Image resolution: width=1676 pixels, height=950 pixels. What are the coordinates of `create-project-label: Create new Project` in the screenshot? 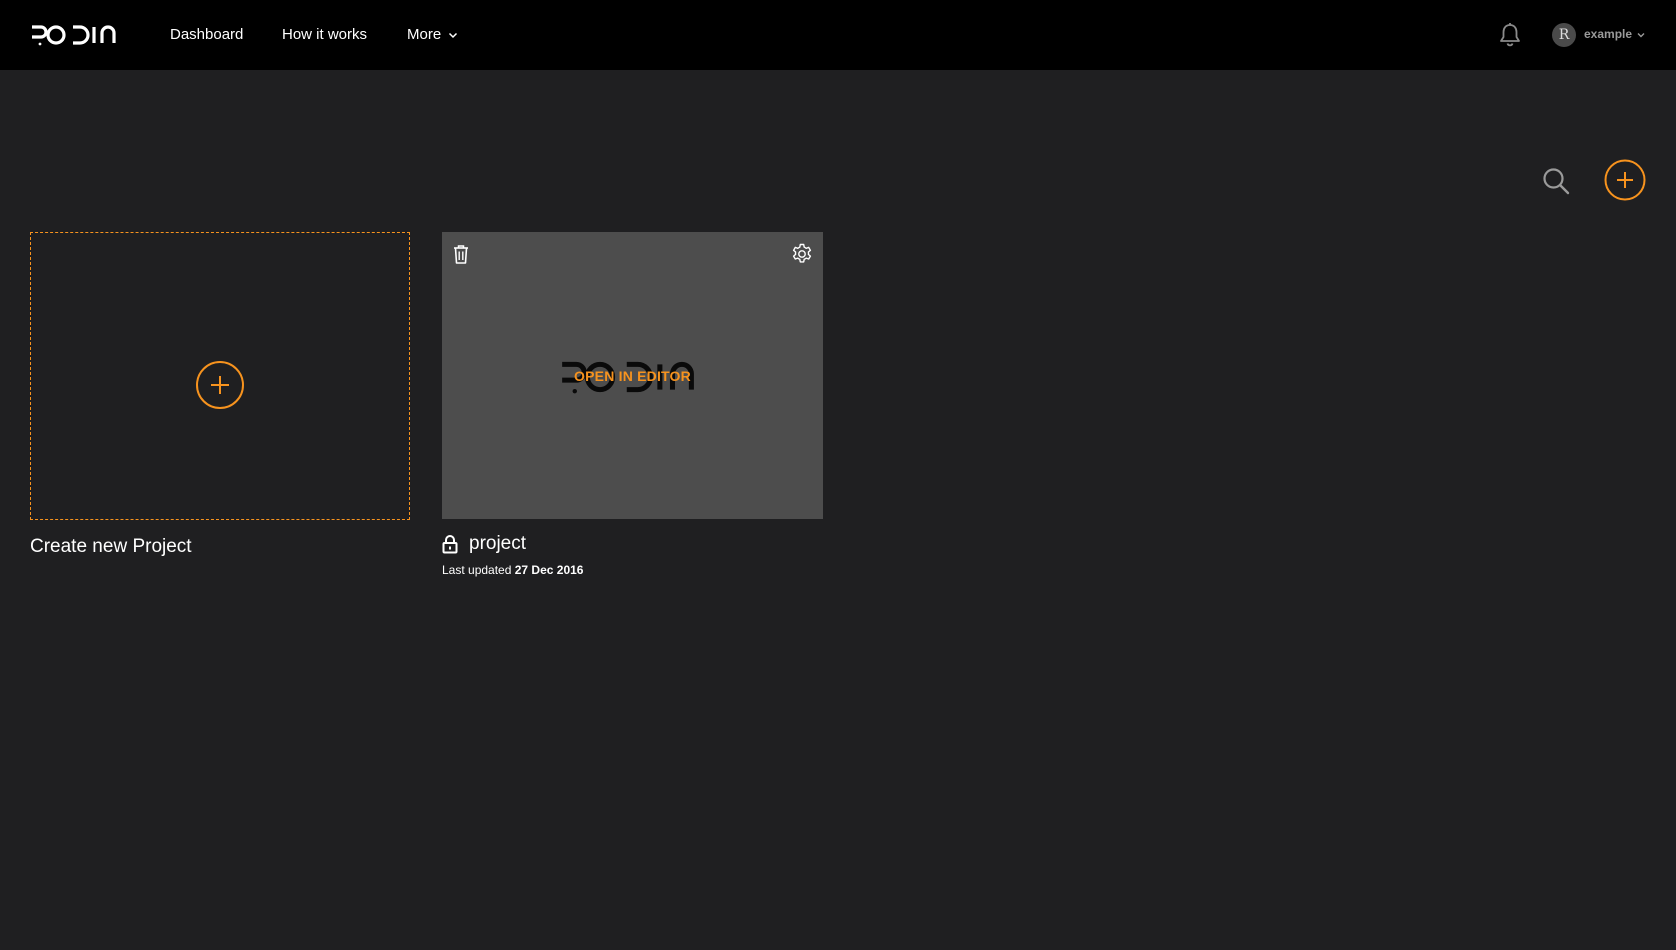 It's located at (111, 547).